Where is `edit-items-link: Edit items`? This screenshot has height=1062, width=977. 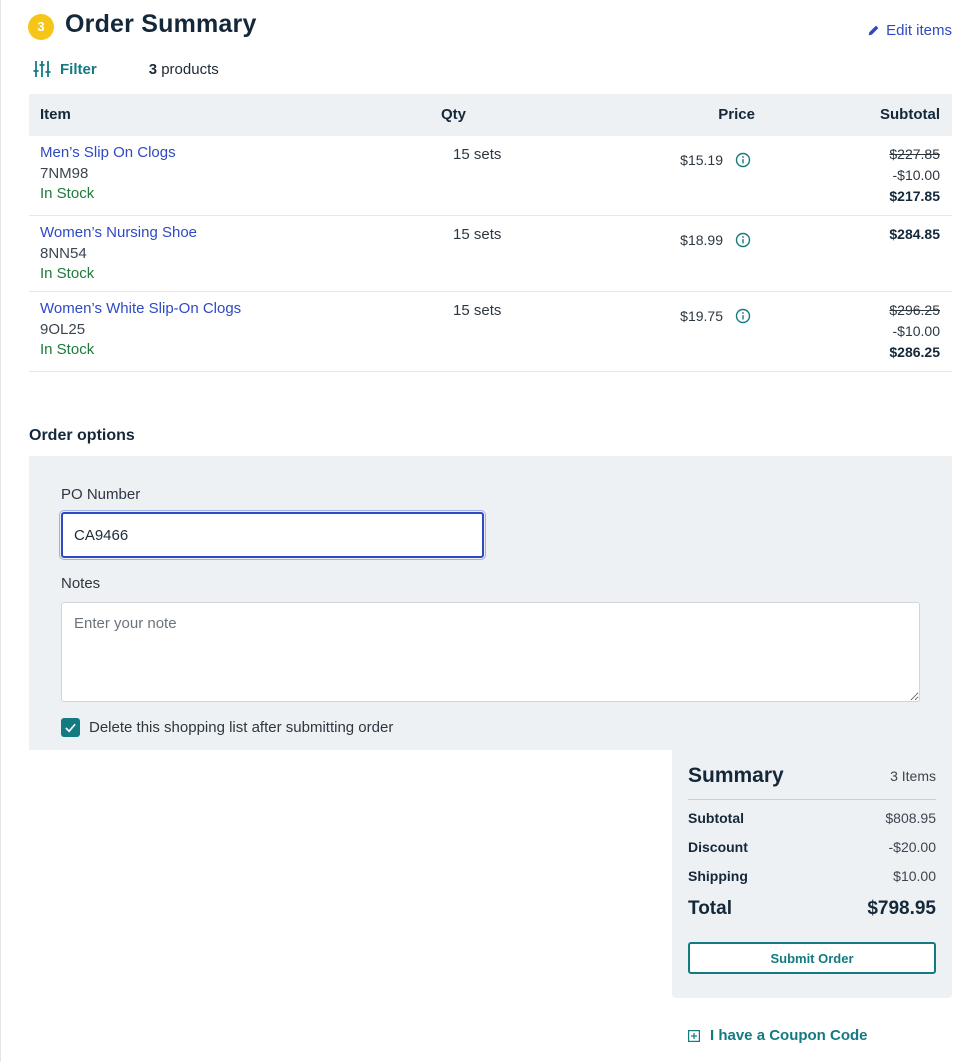 edit-items-link: Edit items is located at coordinates (909, 30).